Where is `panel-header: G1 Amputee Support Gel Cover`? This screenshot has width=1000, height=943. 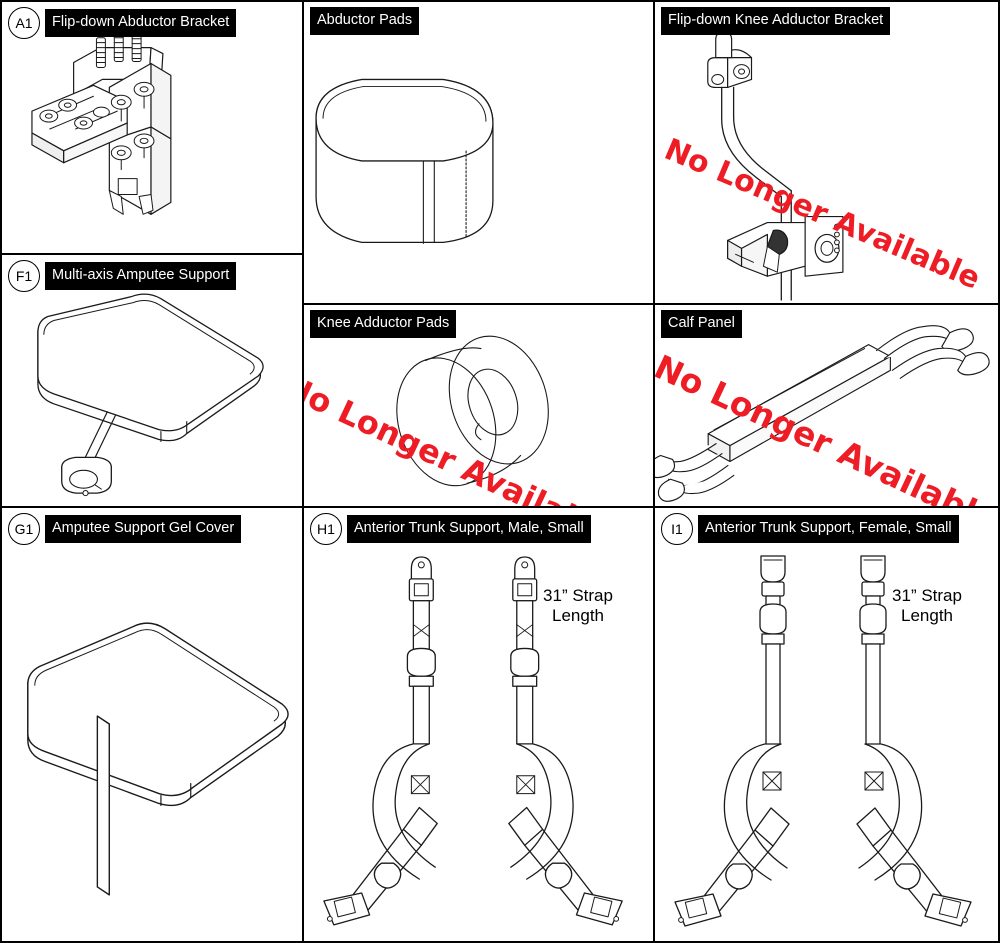 panel-header: G1 Amputee Support Gel Cover is located at coordinates (125, 529).